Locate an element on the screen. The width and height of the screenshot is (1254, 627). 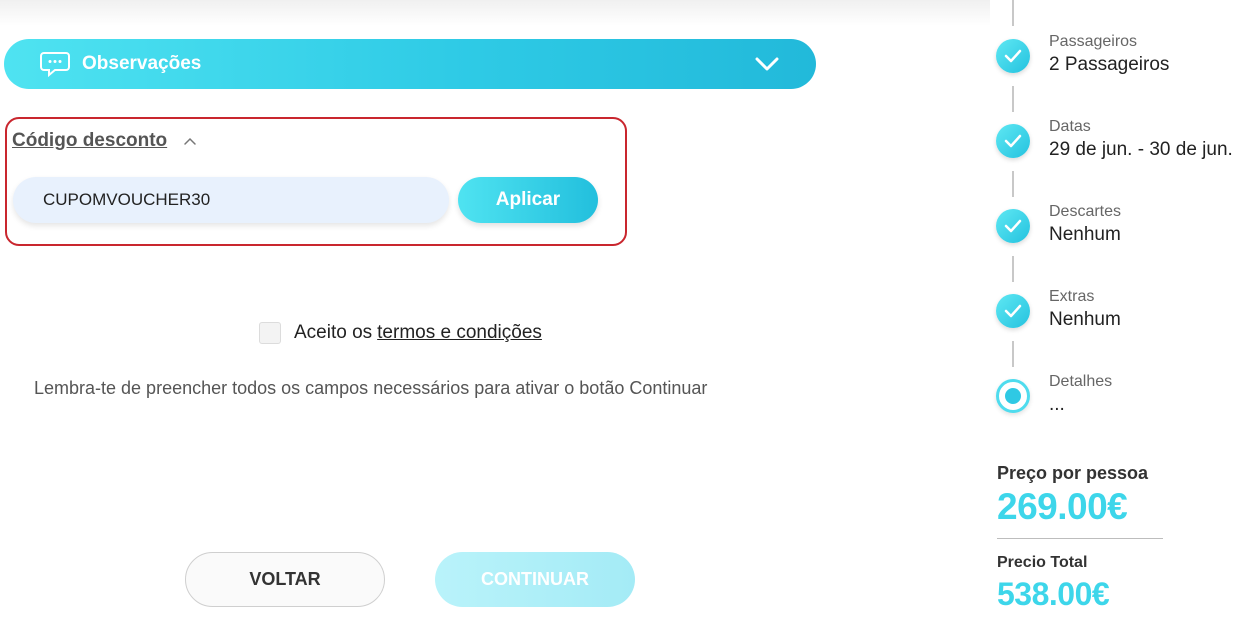
price-divider is located at coordinates (1080, 538).